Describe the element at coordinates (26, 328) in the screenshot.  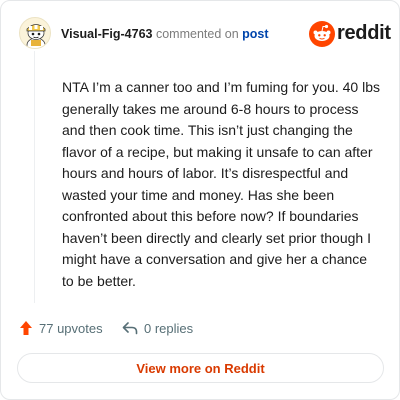
I see `upvote-arrow-icon` at that location.